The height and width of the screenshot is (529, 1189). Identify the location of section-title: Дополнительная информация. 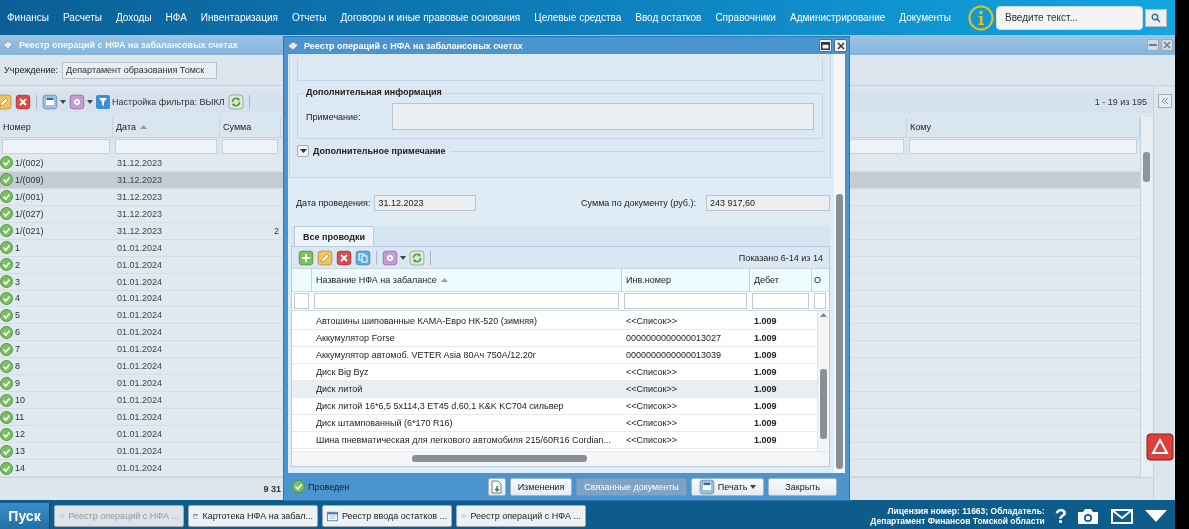
(375, 92).